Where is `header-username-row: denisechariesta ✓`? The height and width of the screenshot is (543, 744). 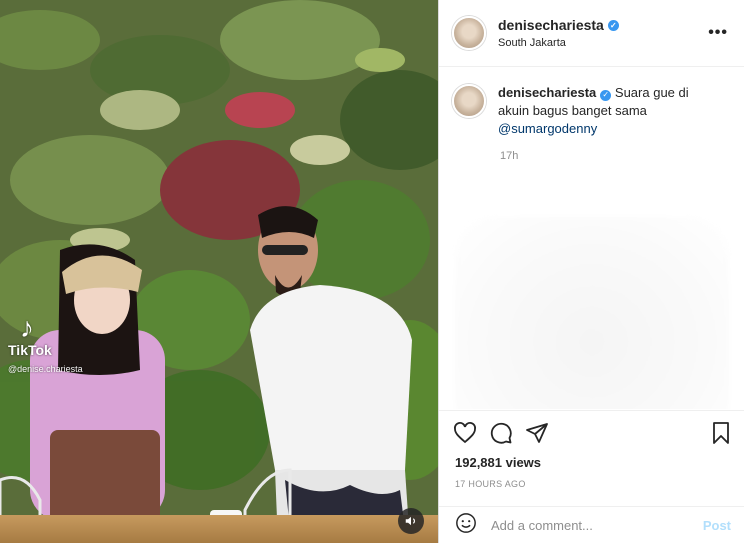
header-username-row: denisechariesta ✓ is located at coordinates (603, 25).